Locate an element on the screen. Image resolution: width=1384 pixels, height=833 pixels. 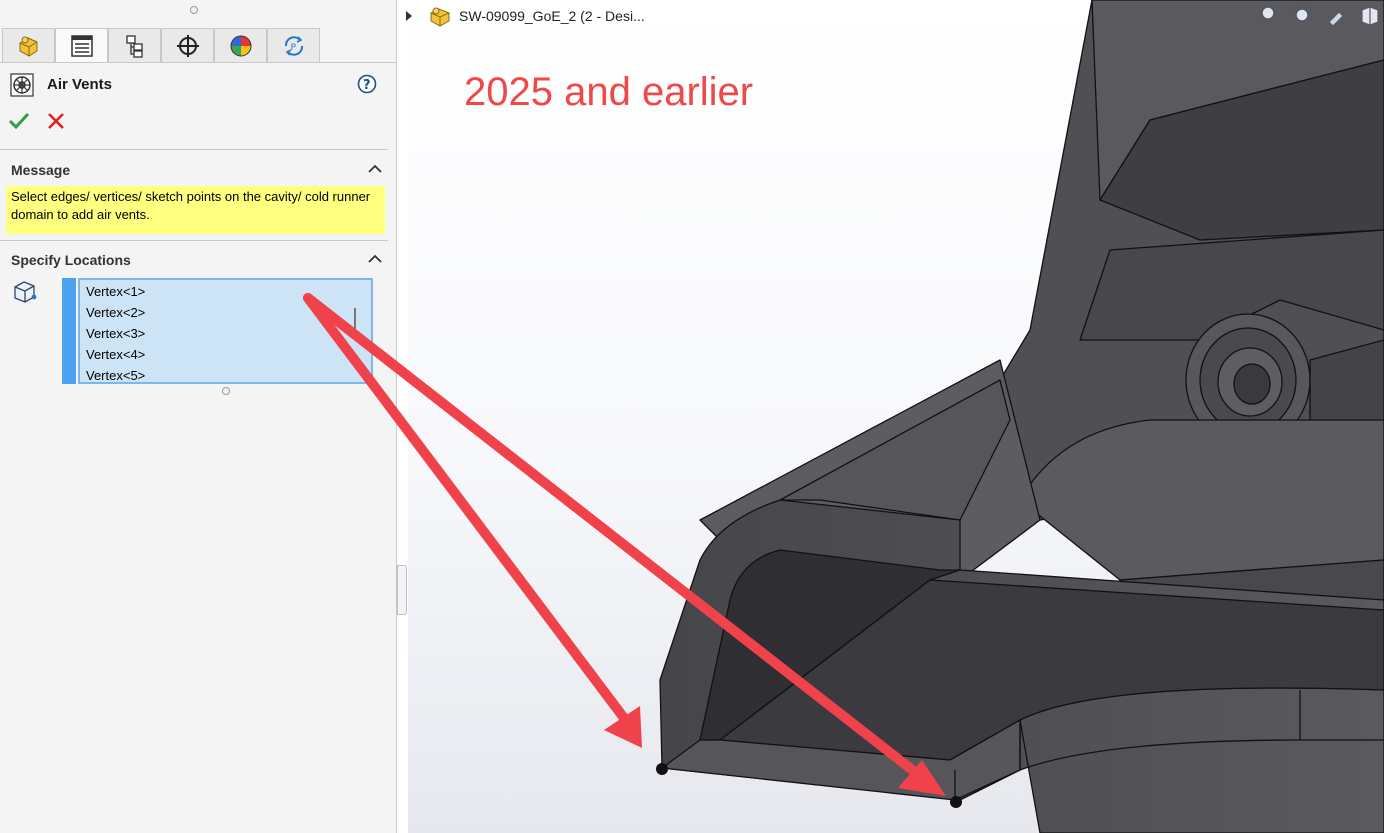
part-icon is located at coordinates (440, 17).